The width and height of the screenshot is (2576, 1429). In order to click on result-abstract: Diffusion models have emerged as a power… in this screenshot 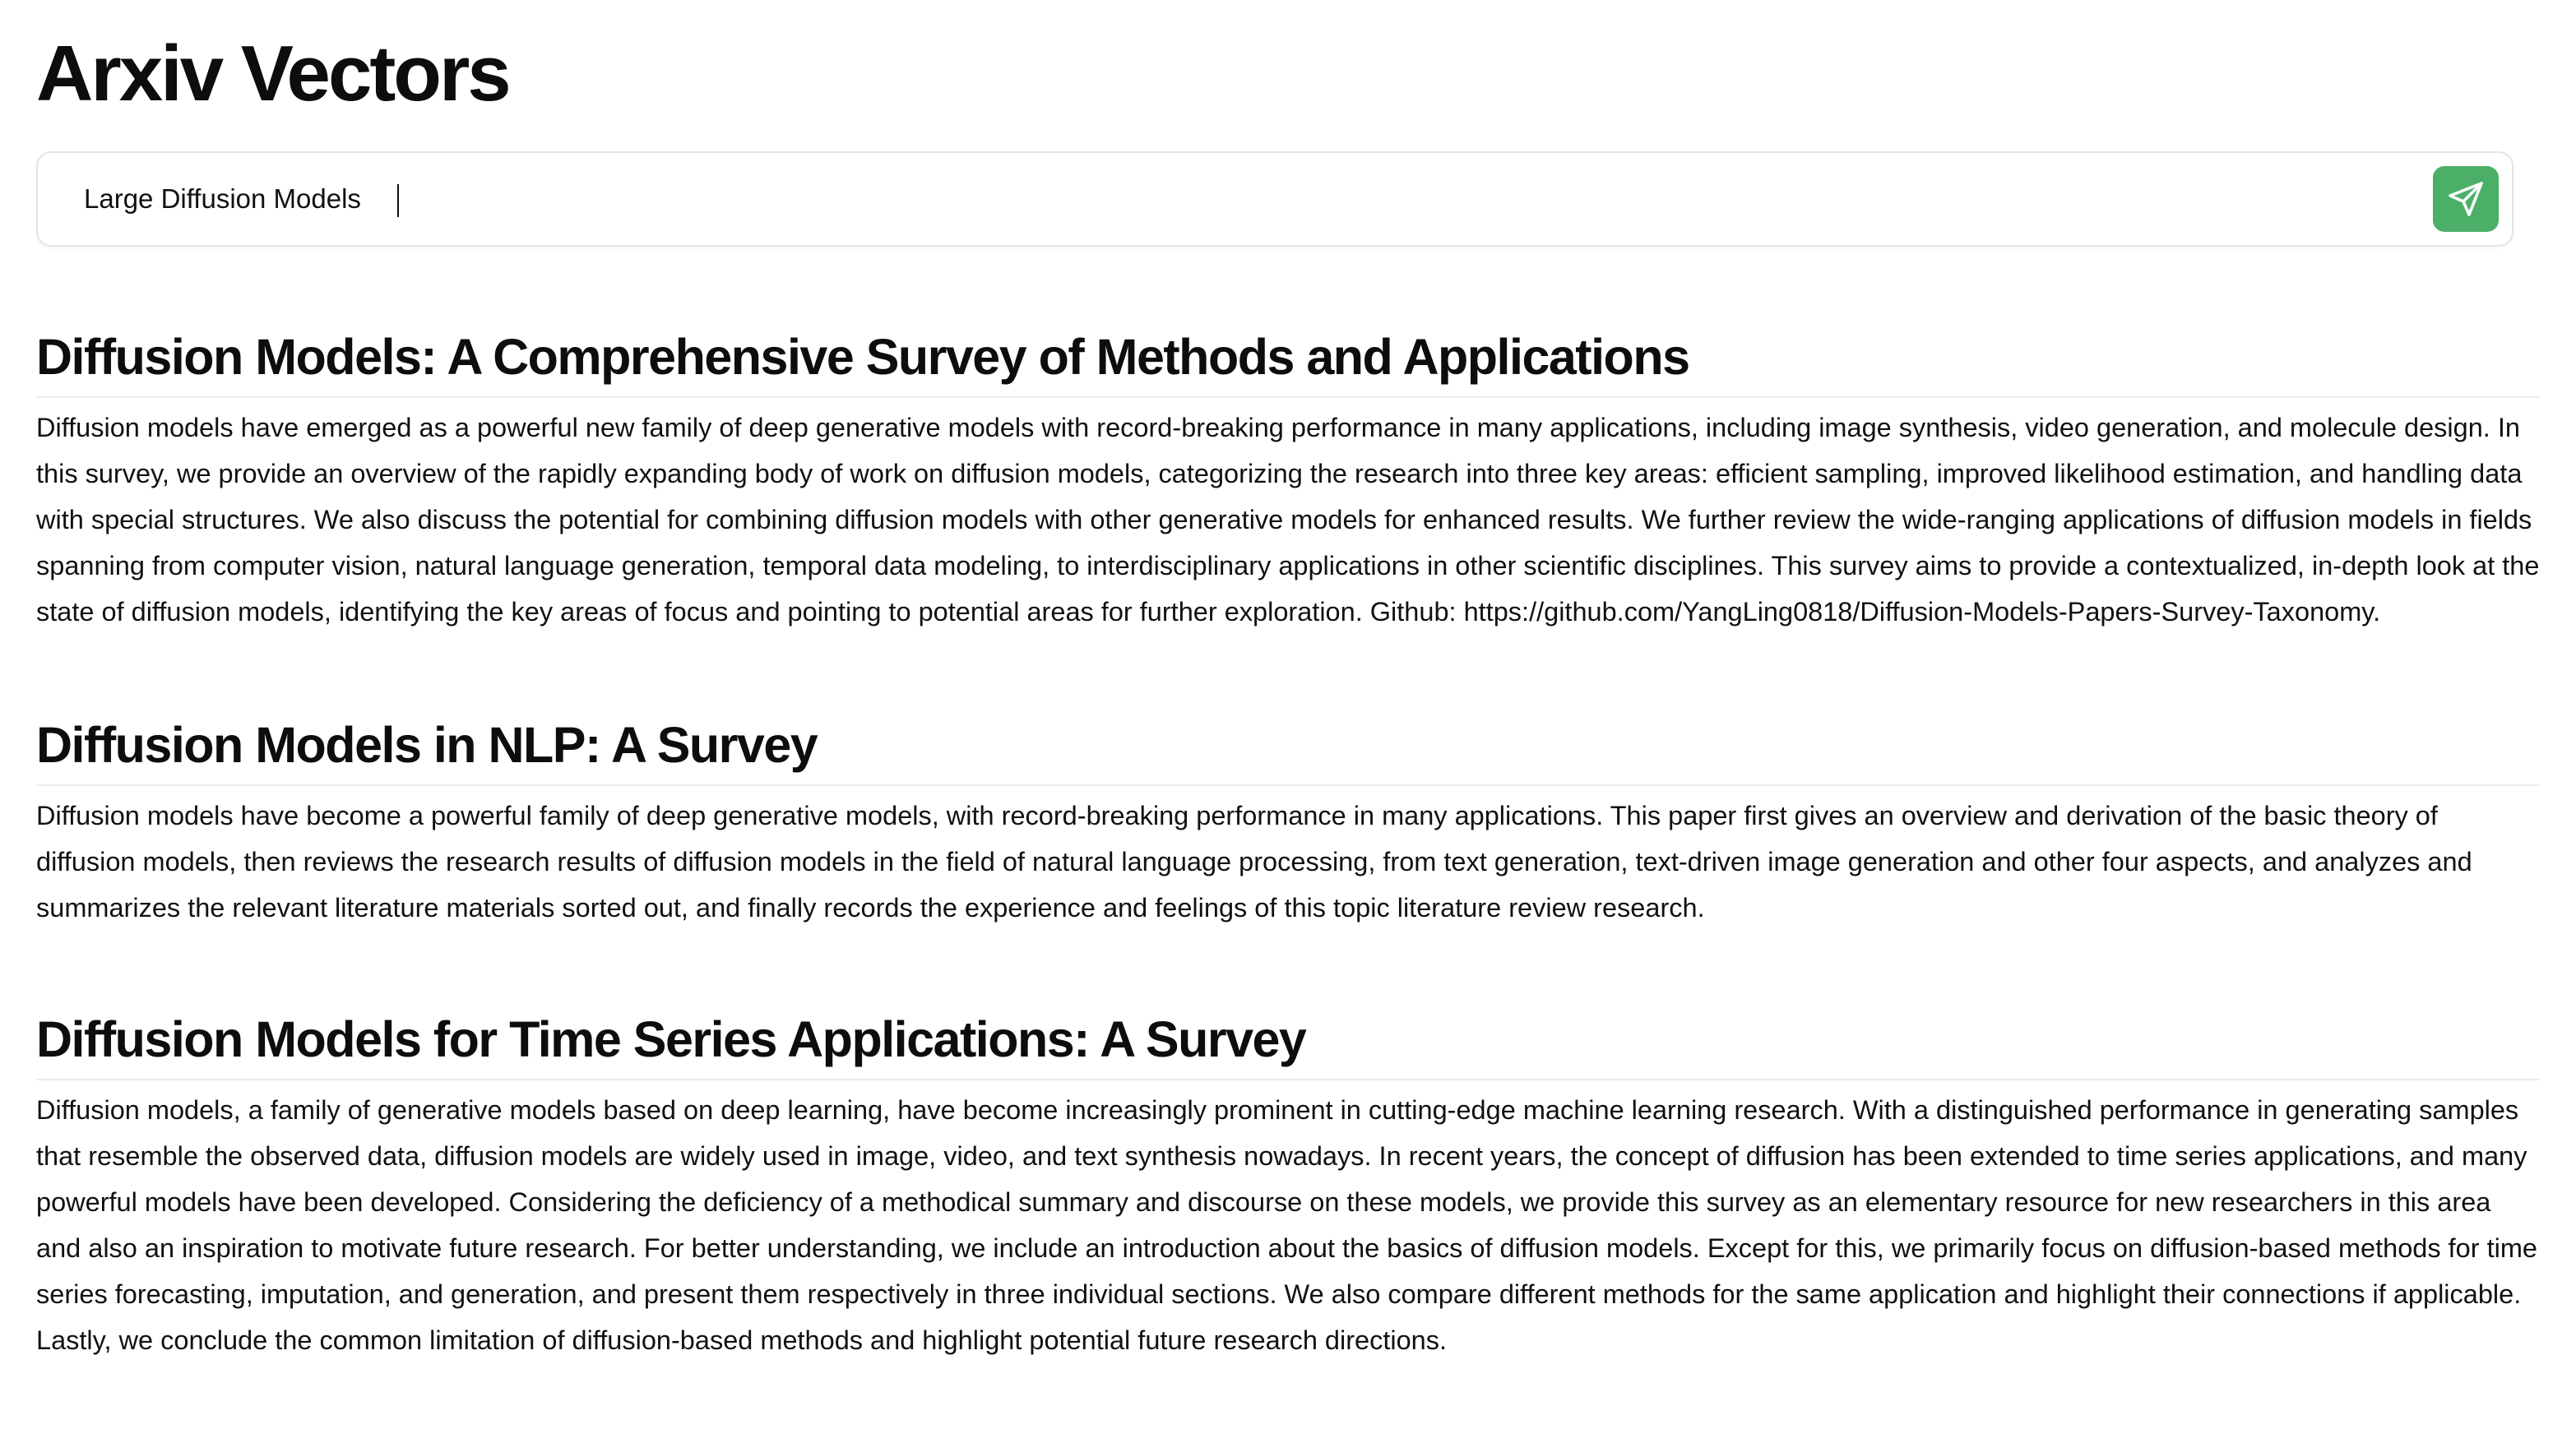, I will do `click(1288, 520)`.